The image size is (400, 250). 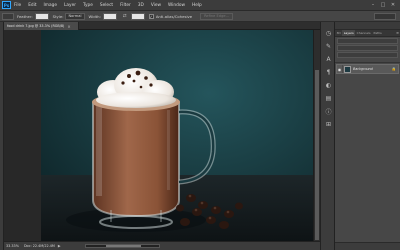 What do you see at coordinates (12, 246) in the screenshot?
I see `zoom-level: 33.33%` at bounding box center [12, 246].